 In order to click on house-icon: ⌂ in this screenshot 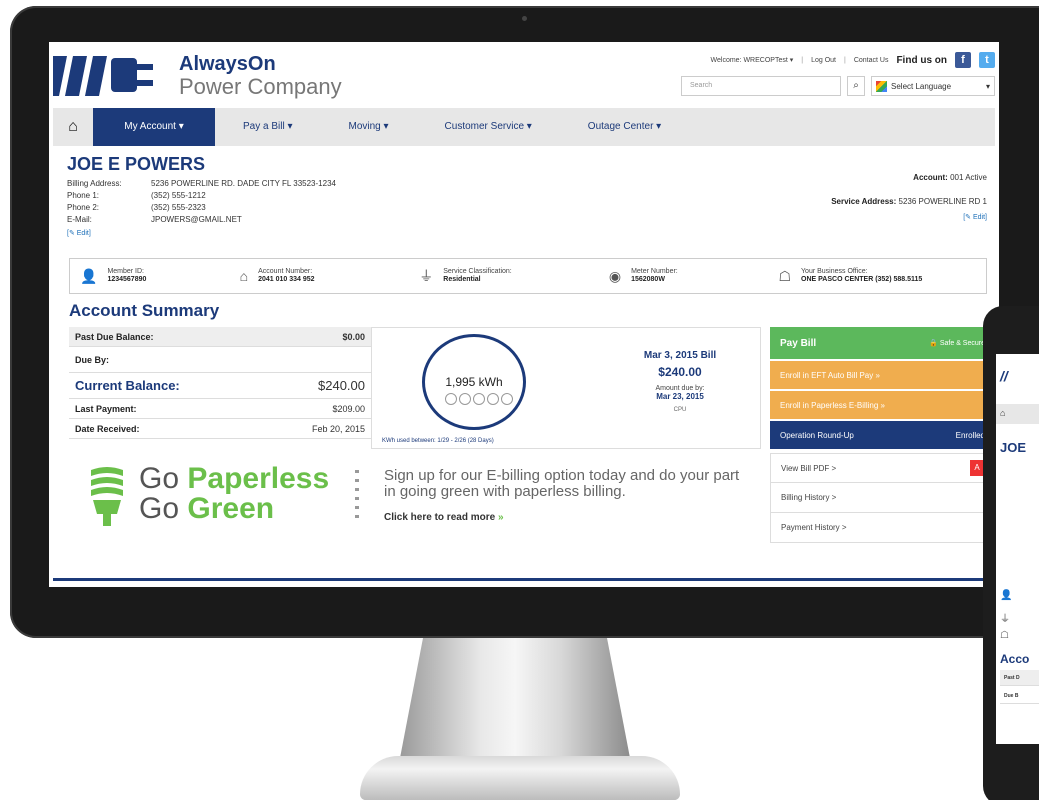, I will do `click(244, 276)`.